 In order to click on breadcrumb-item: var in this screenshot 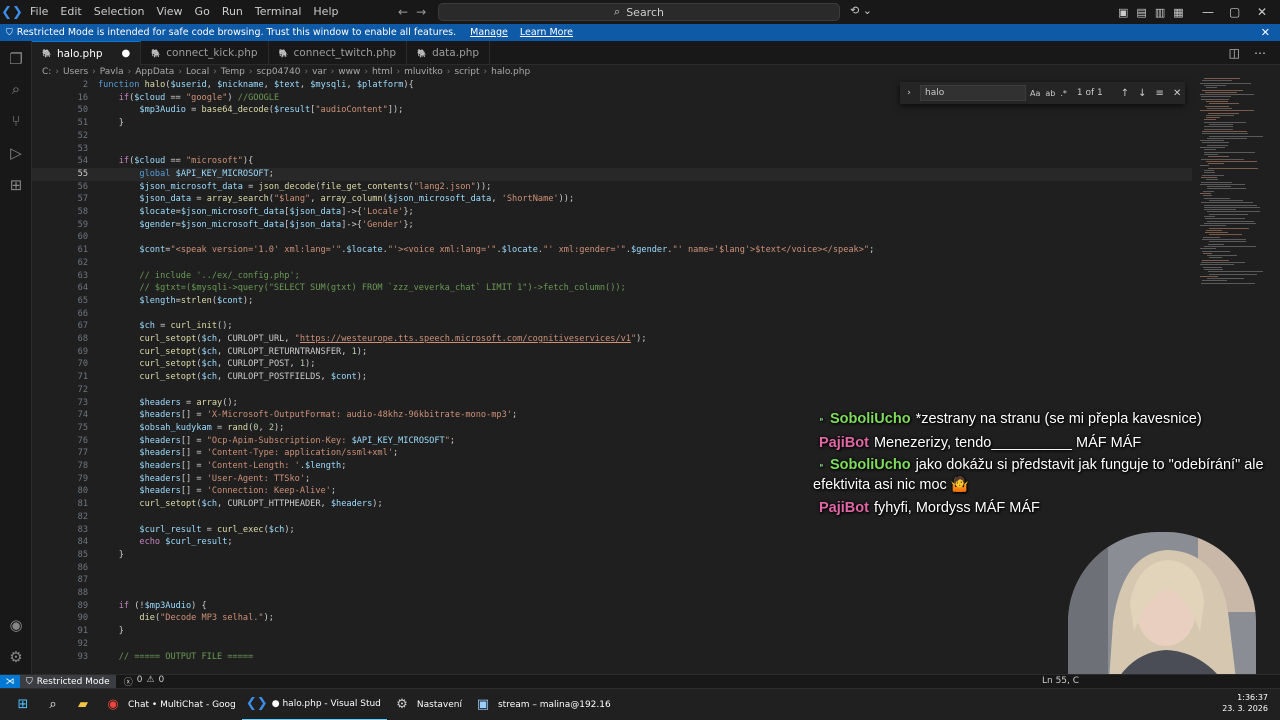, I will do `click(319, 72)`.